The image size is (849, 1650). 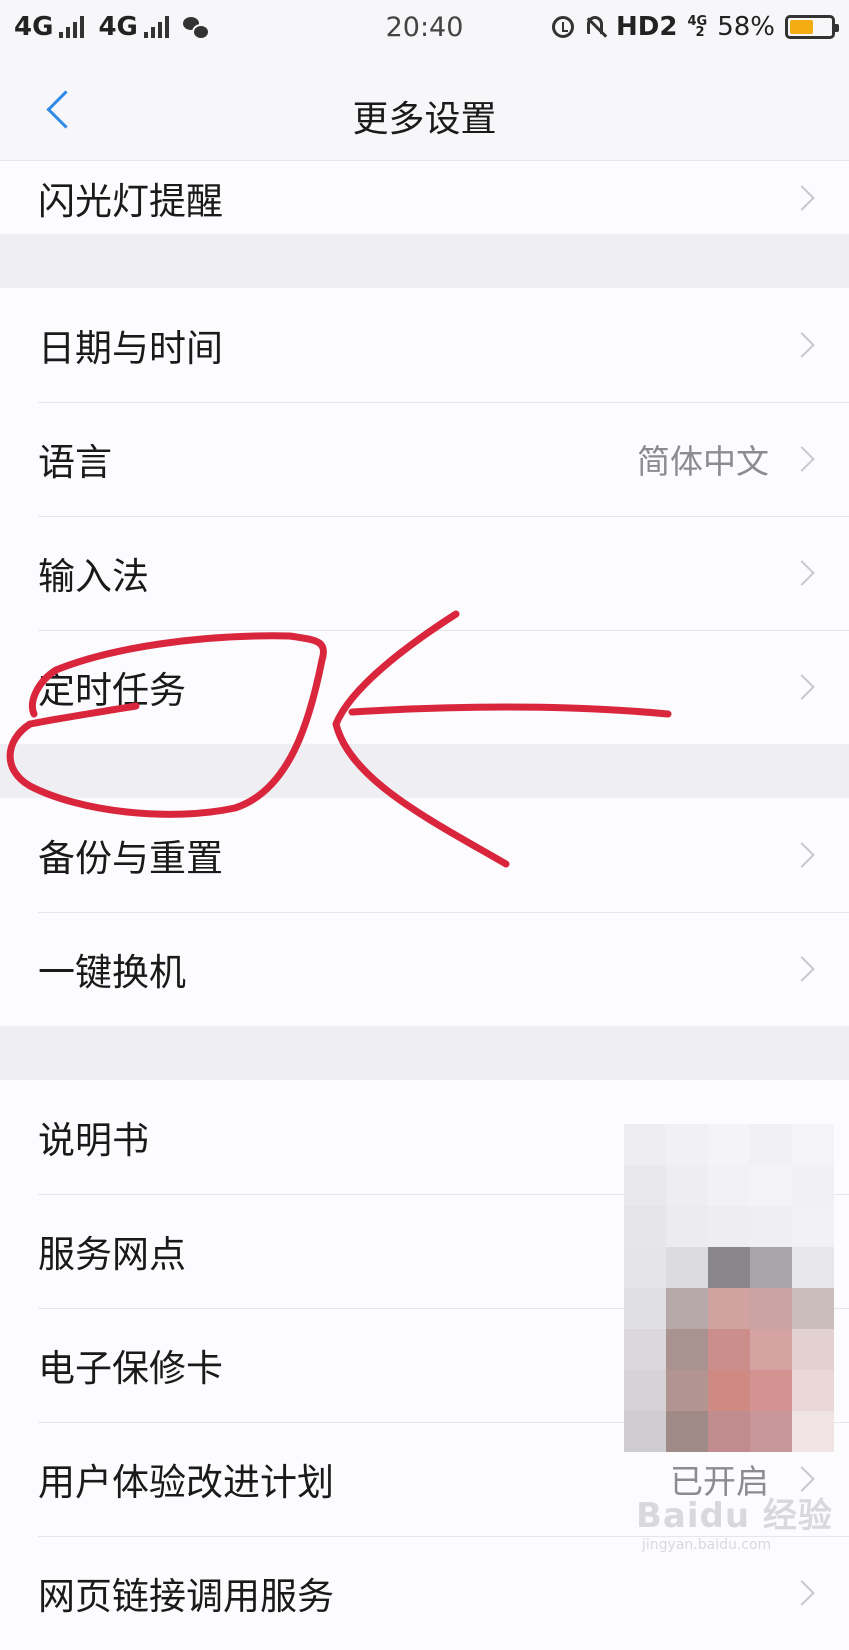 I want to click on watermark: Baidu 经验 jingyan.baidu.com, so click(x=734, y=1520).